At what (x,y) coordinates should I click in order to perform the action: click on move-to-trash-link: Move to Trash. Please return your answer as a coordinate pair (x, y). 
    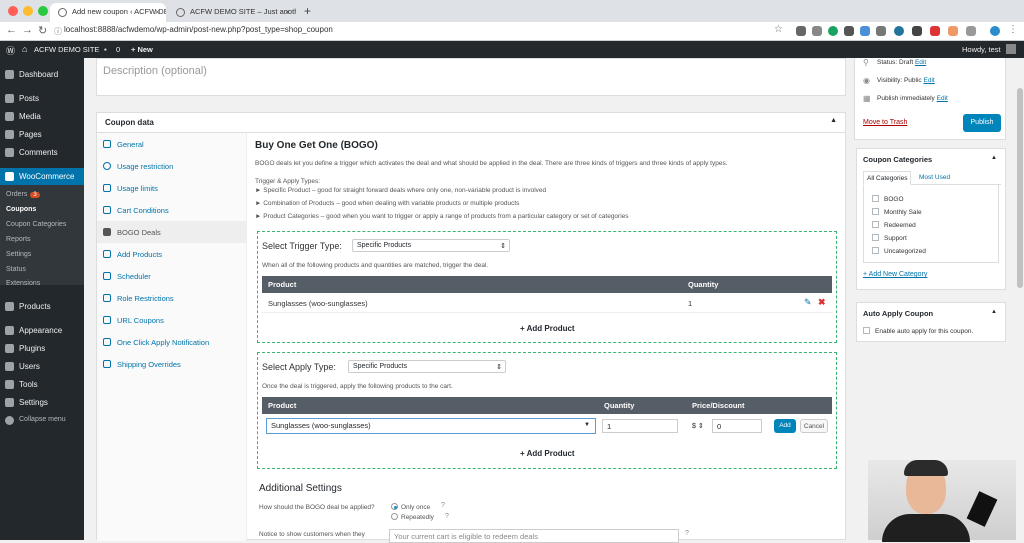
    Looking at the image, I should click on (885, 122).